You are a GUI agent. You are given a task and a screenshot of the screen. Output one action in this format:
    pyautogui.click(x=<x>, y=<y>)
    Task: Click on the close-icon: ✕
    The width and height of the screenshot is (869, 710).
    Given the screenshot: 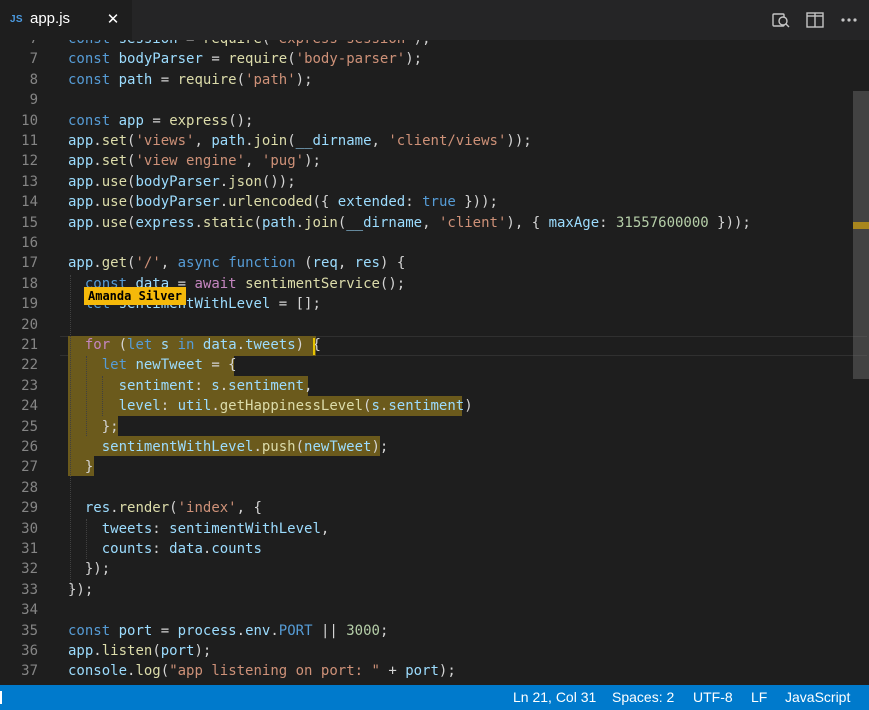 What is the action you would take?
    pyautogui.click(x=113, y=19)
    